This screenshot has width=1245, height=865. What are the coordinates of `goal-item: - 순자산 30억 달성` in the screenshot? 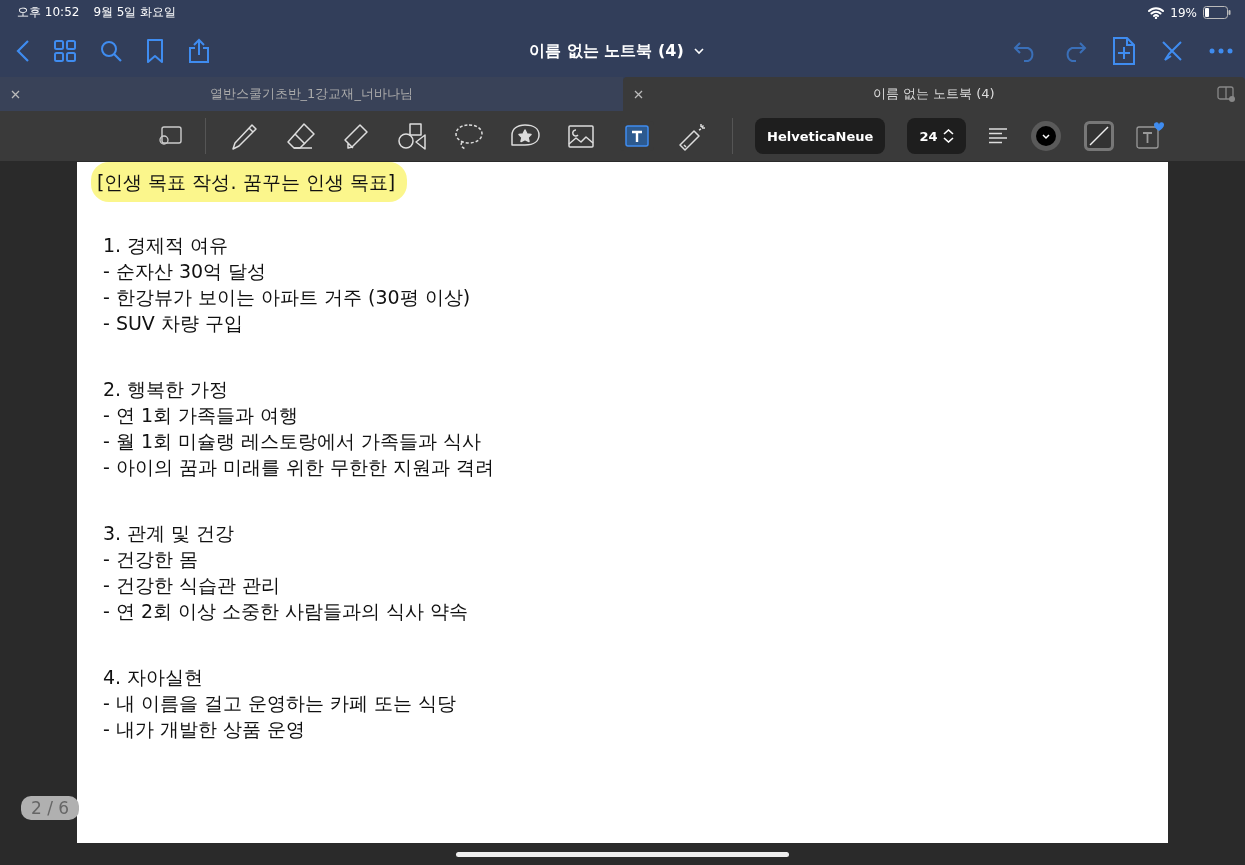 It's located at (185, 271).